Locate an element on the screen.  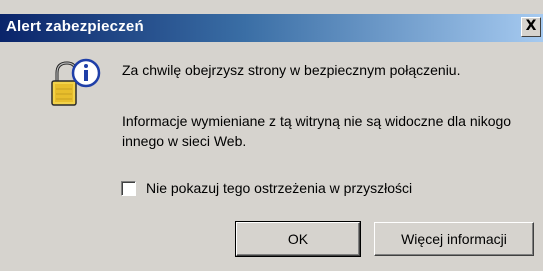
more-info-button: Więcej informacji is located at coordinates (454, 239).